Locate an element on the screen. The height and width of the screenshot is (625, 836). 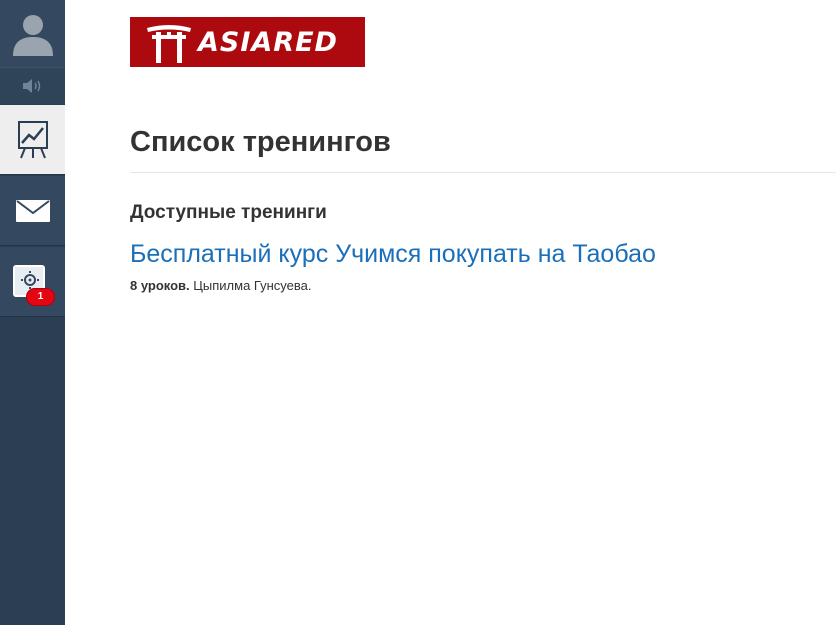
divider is located at coordinates (483, 172).